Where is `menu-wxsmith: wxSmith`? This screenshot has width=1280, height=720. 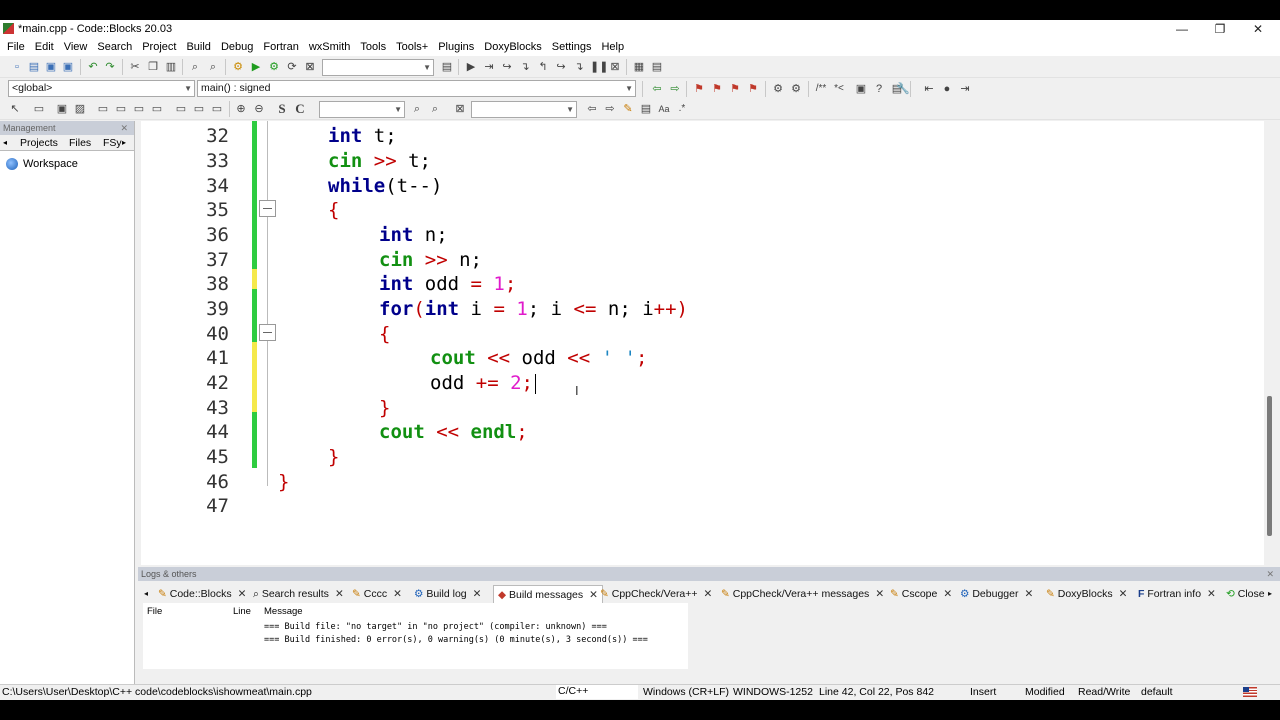 menu-wxsmith: wxSmith is located at coordinates (330, 47).